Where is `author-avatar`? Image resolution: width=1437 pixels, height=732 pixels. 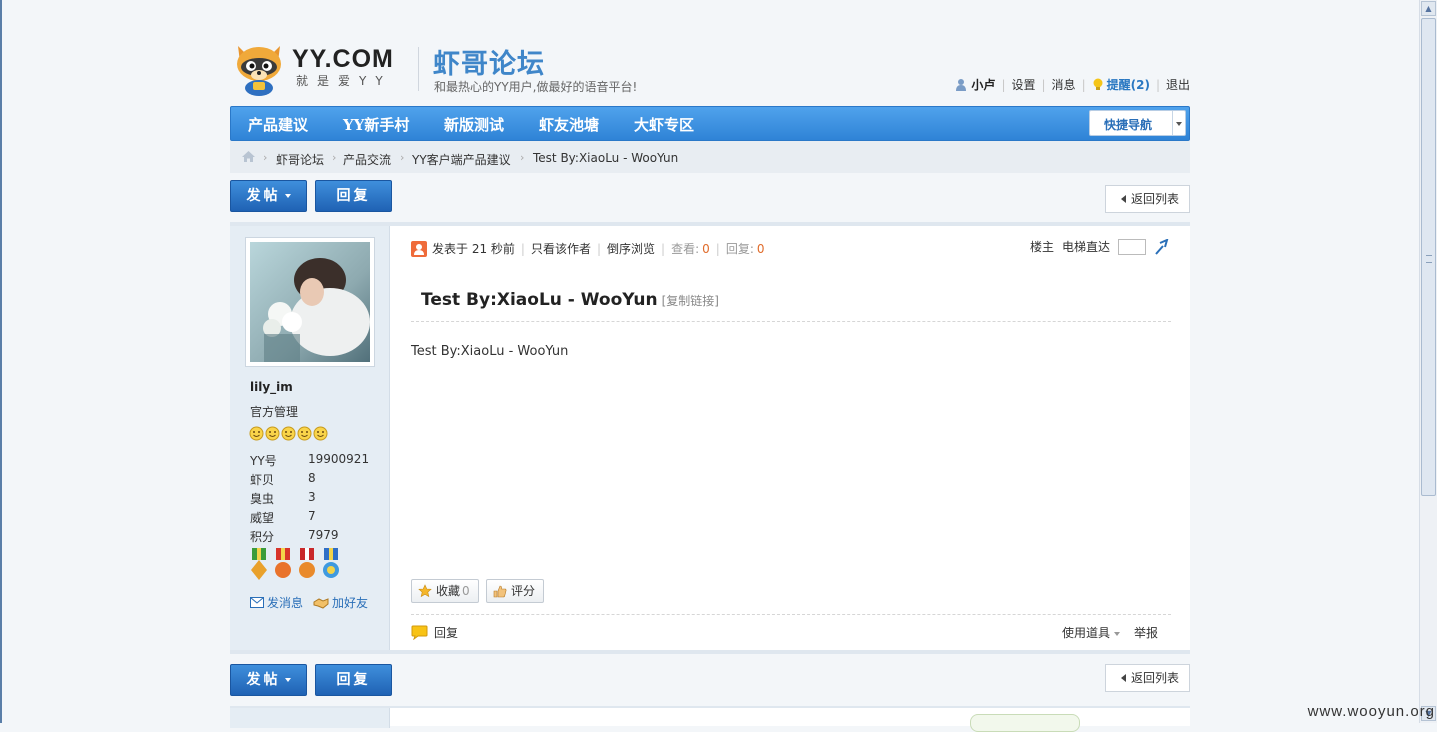 author-avatar is located at coordinates (310, 302).